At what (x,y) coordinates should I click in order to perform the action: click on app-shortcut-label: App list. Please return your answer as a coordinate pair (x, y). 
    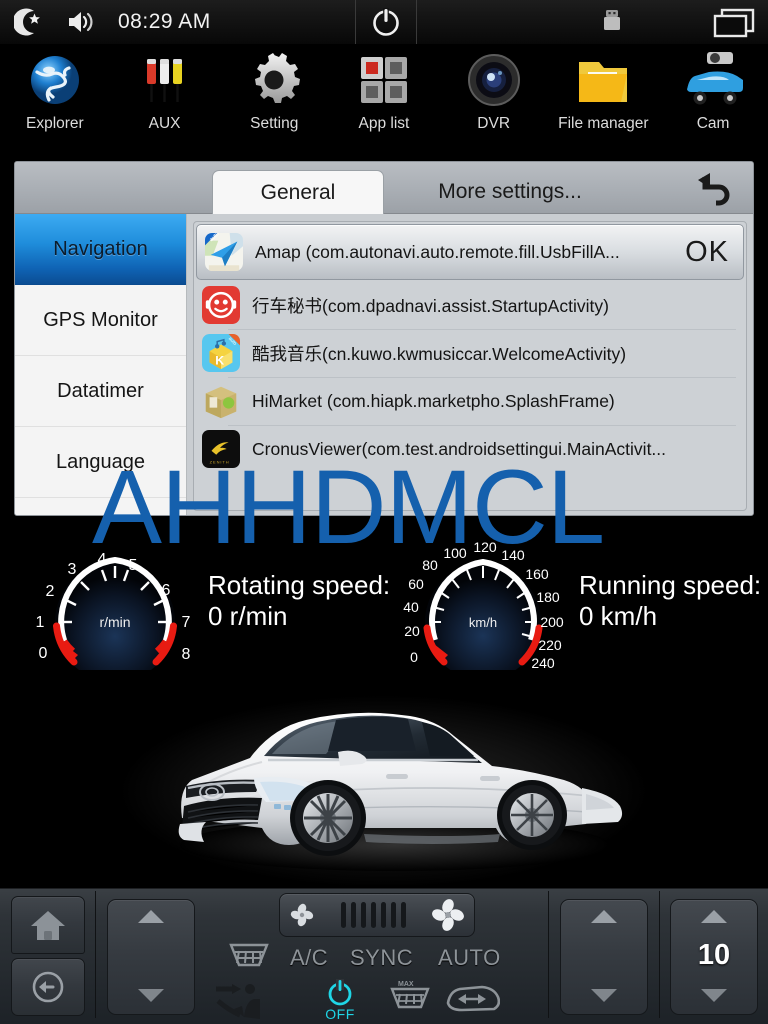
    Looking at the image, I should click on (384, 123).